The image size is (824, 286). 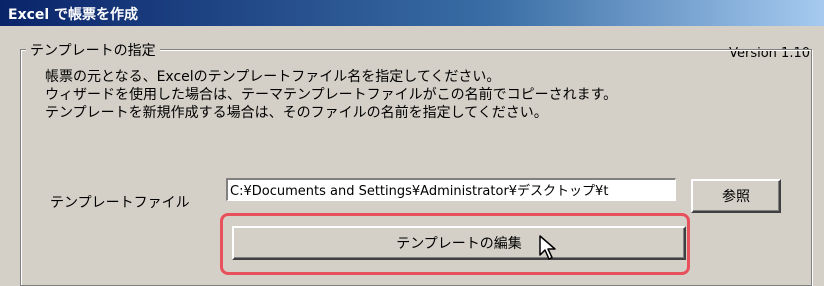 I want to click on window-title: Excel で帳票を作成, so click(x=73, y=15).